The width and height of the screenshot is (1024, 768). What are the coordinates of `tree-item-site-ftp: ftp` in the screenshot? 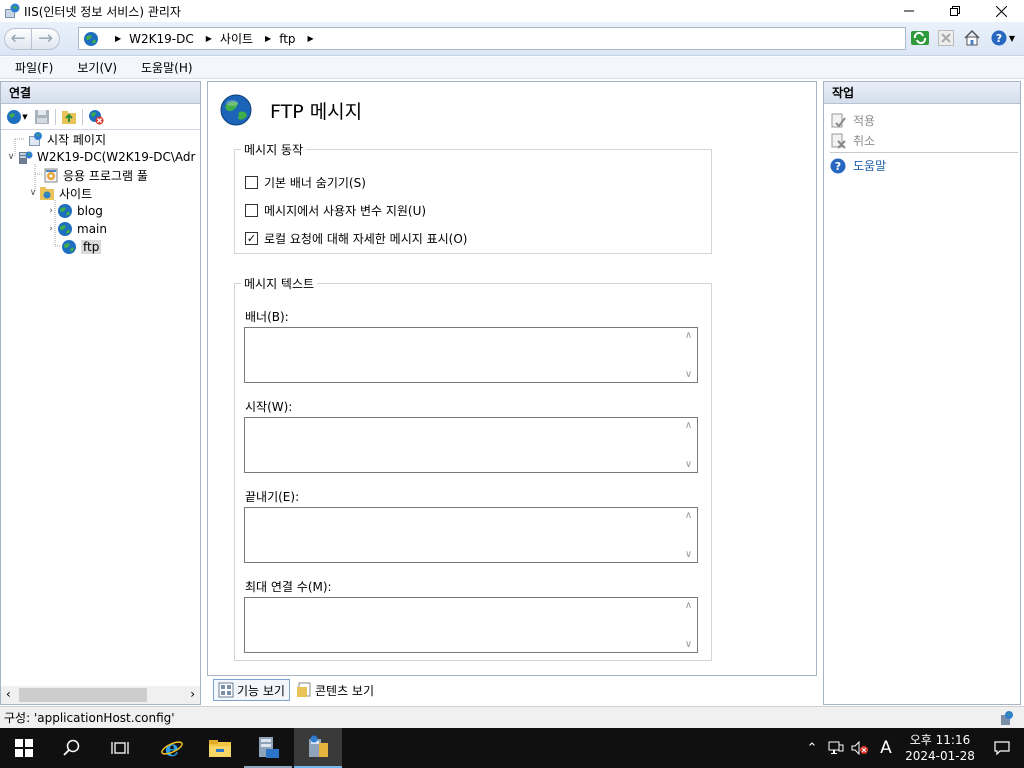 It's located at (81, 247).